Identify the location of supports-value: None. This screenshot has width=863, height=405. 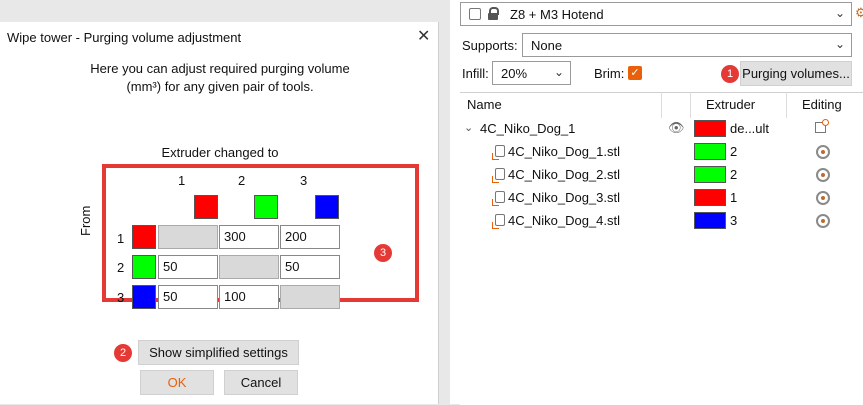
(547, 45).